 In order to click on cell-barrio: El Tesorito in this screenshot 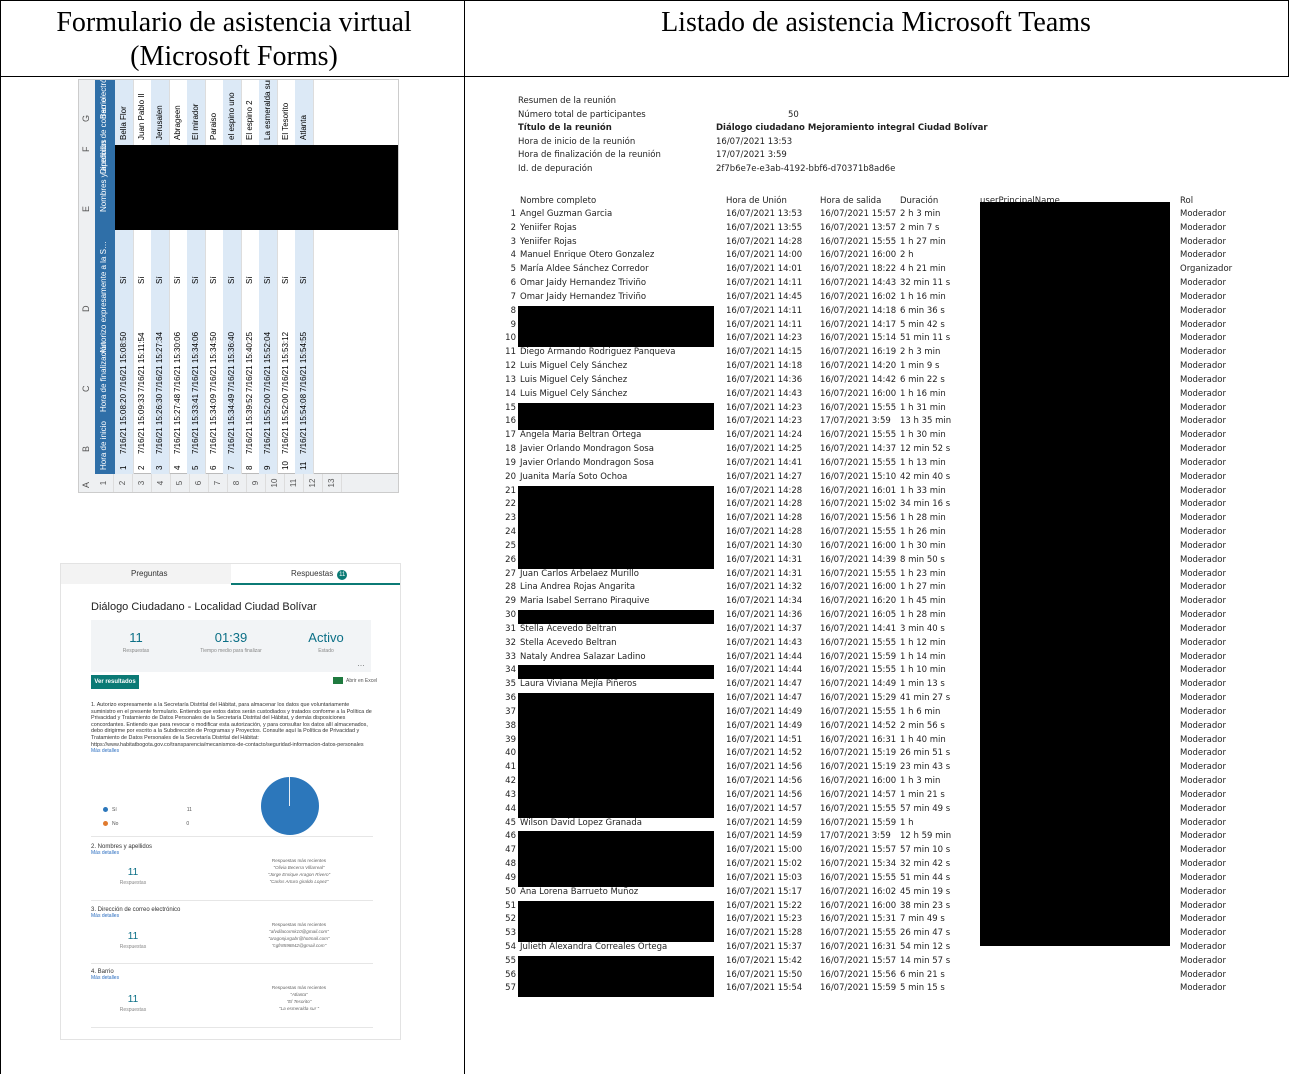, I will do `click(285, 121)`.